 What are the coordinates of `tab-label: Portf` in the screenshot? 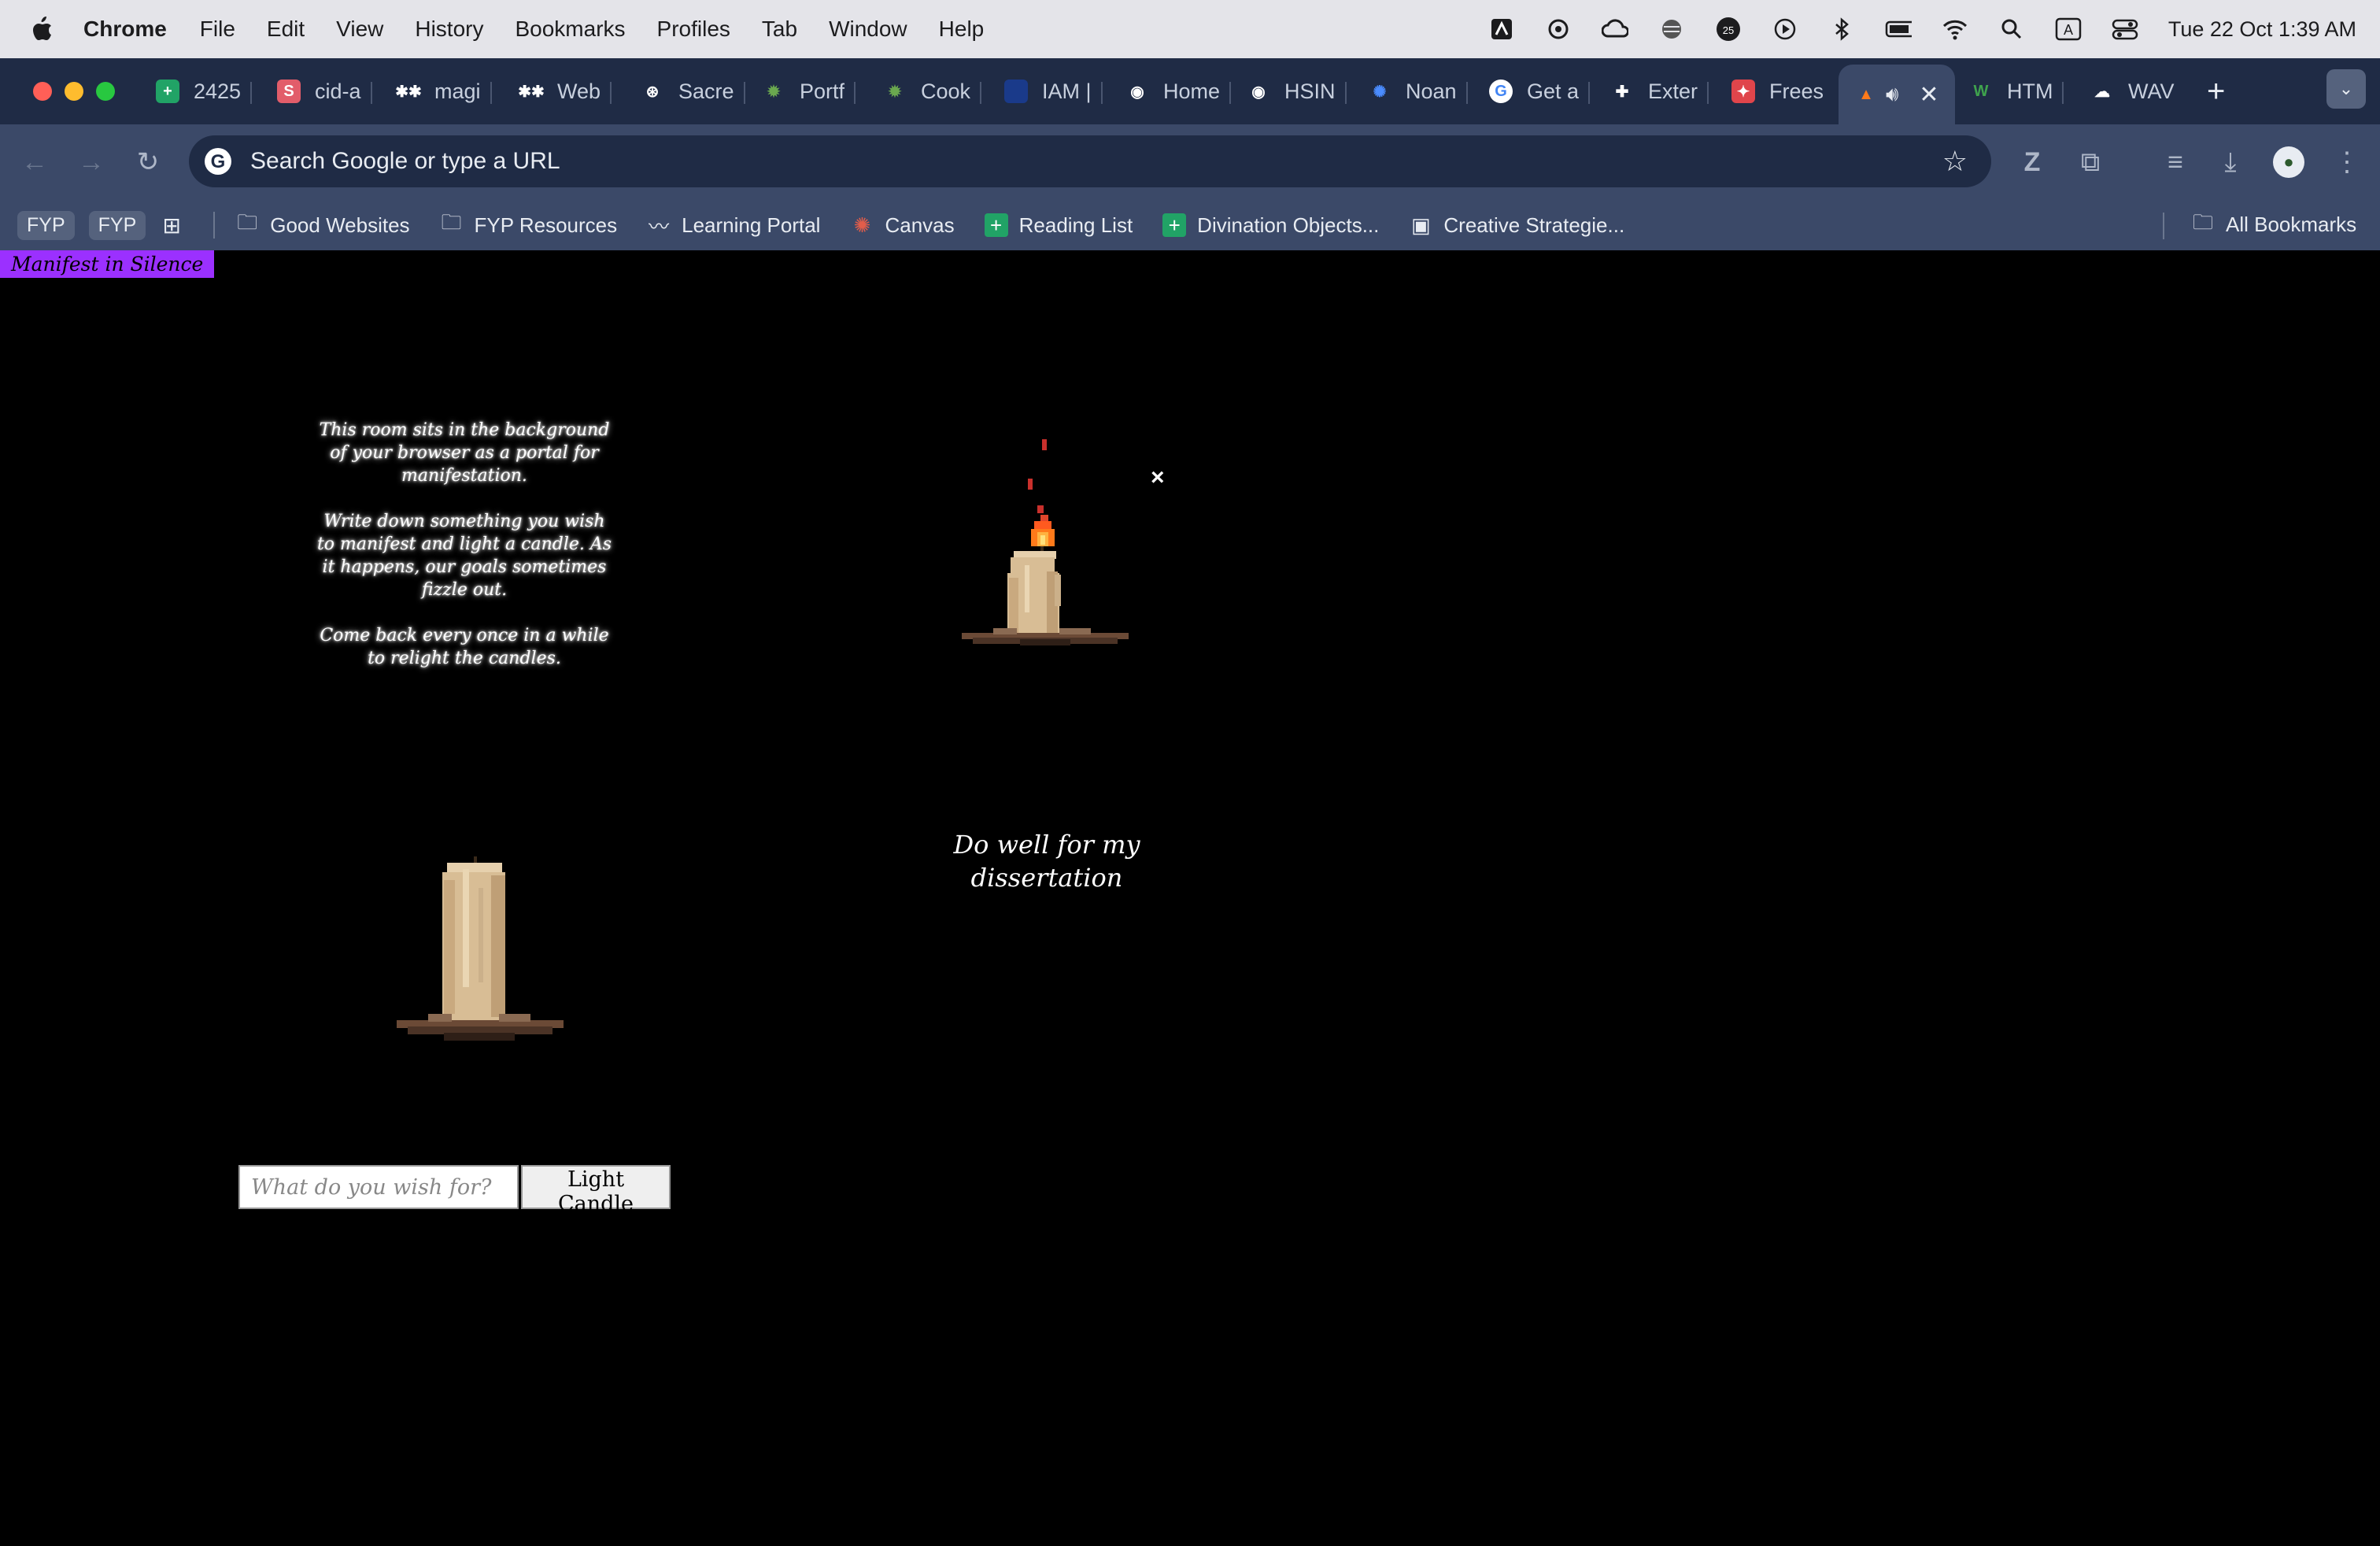 It's located at (822, 91).